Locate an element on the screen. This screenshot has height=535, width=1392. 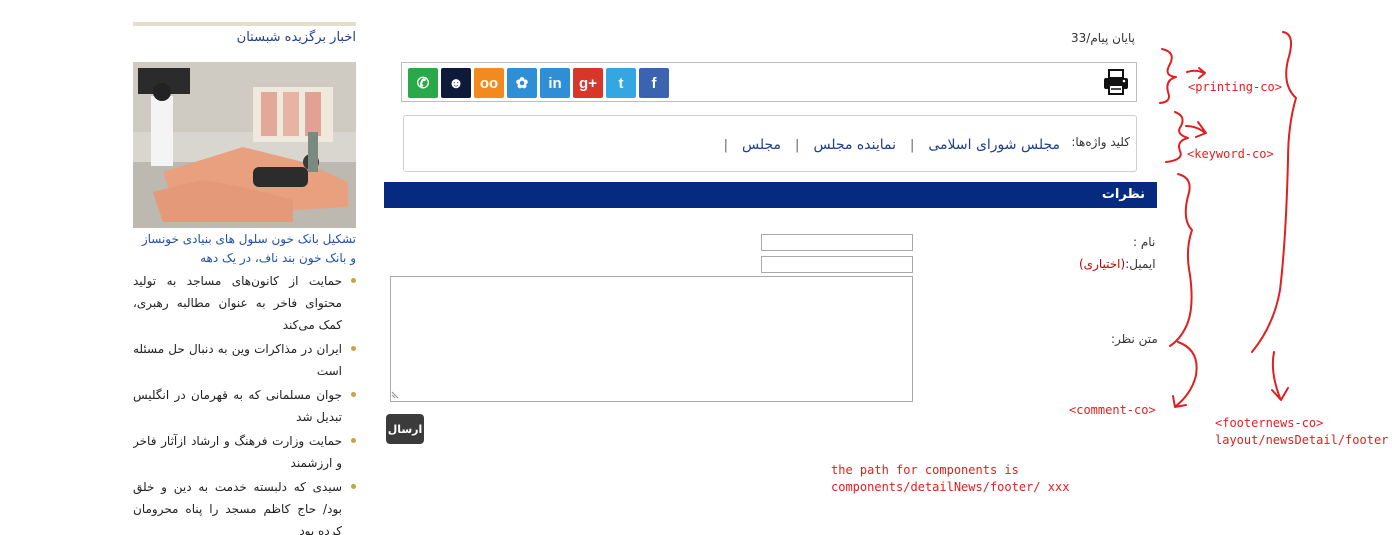
comment-textarea is located at coordinates (651, 339).